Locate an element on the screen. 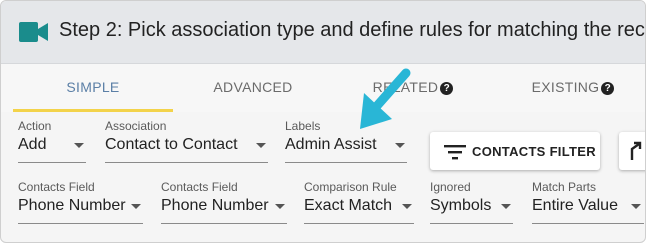 This screenshot has width=646, height=243. contacts-field-1-select: Contacts Field Phone Number is located at coordinates (80, 203).